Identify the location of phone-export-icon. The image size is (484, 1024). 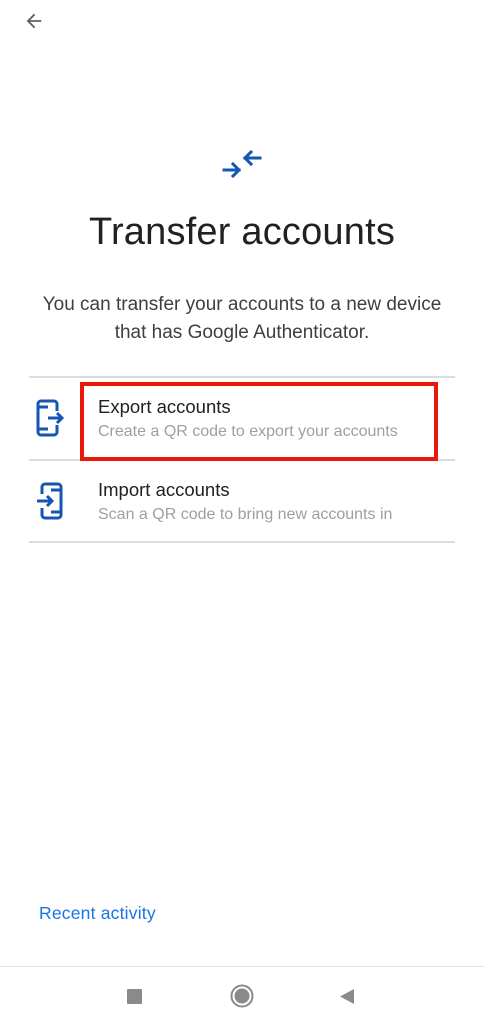
(50, 418).